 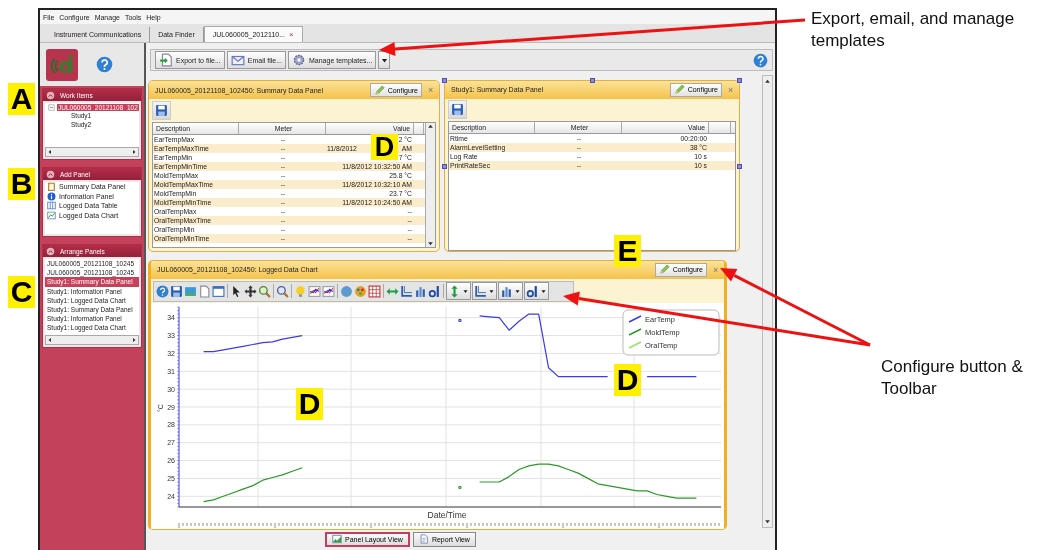 What do you see at coordinates (237, 60) in the screenshot?
I see `envelope-icon` at bounding box center [237, 60].